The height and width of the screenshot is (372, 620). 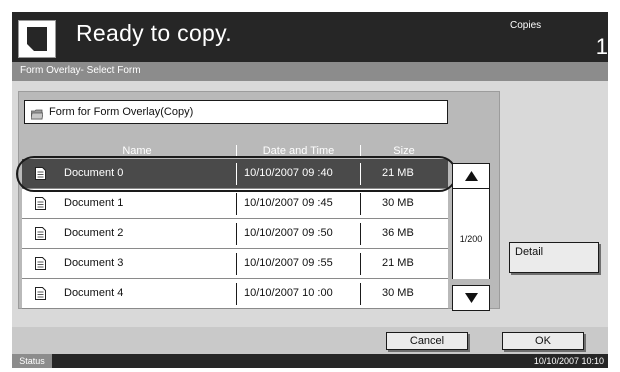 I want to click on document-name: Document 4, so click(x=94, y=293).